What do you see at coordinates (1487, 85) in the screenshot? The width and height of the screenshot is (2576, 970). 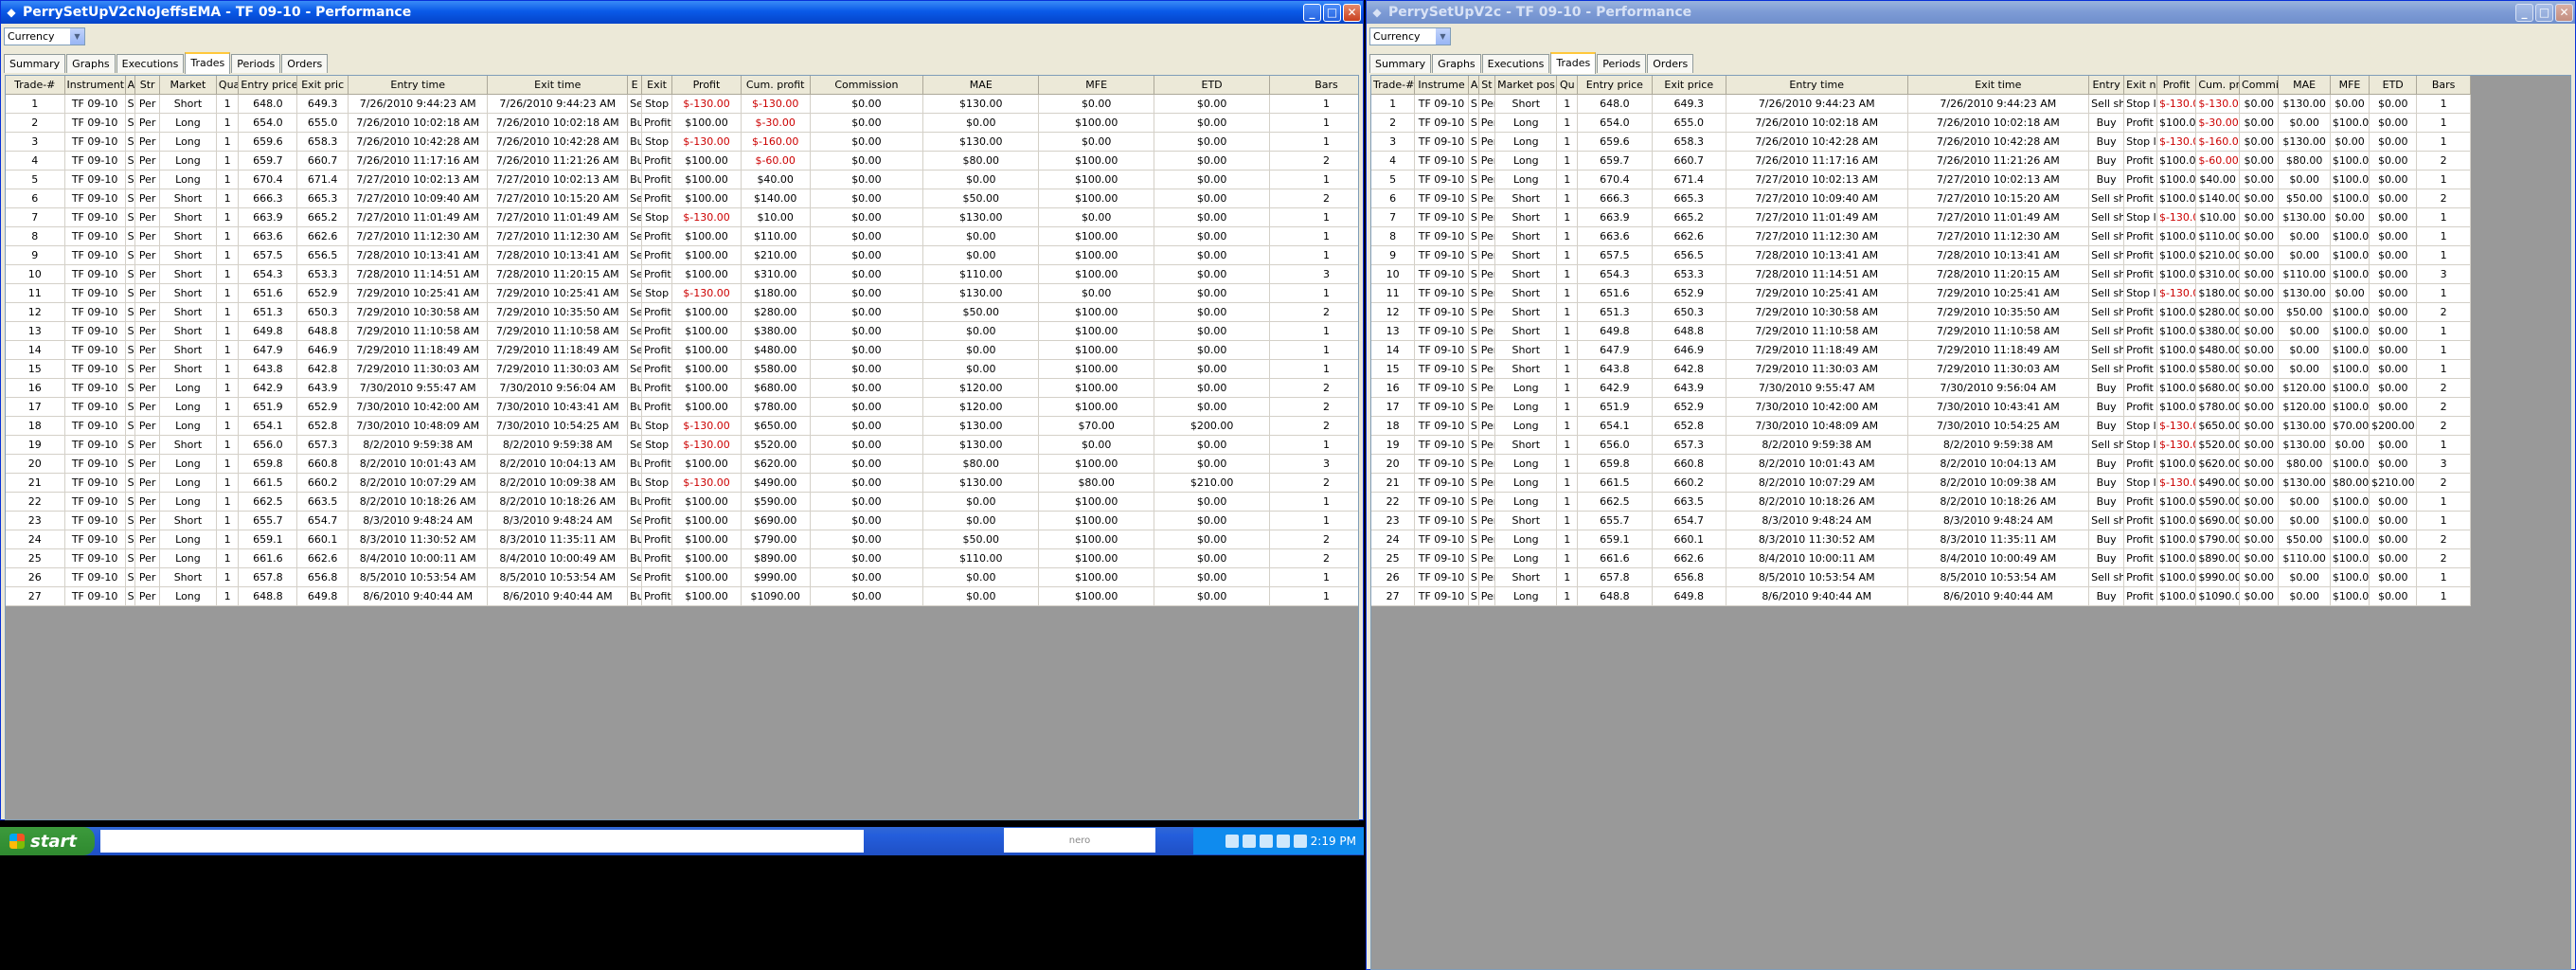 I see `column-header-str: St` at bounding box center [1487, 85].